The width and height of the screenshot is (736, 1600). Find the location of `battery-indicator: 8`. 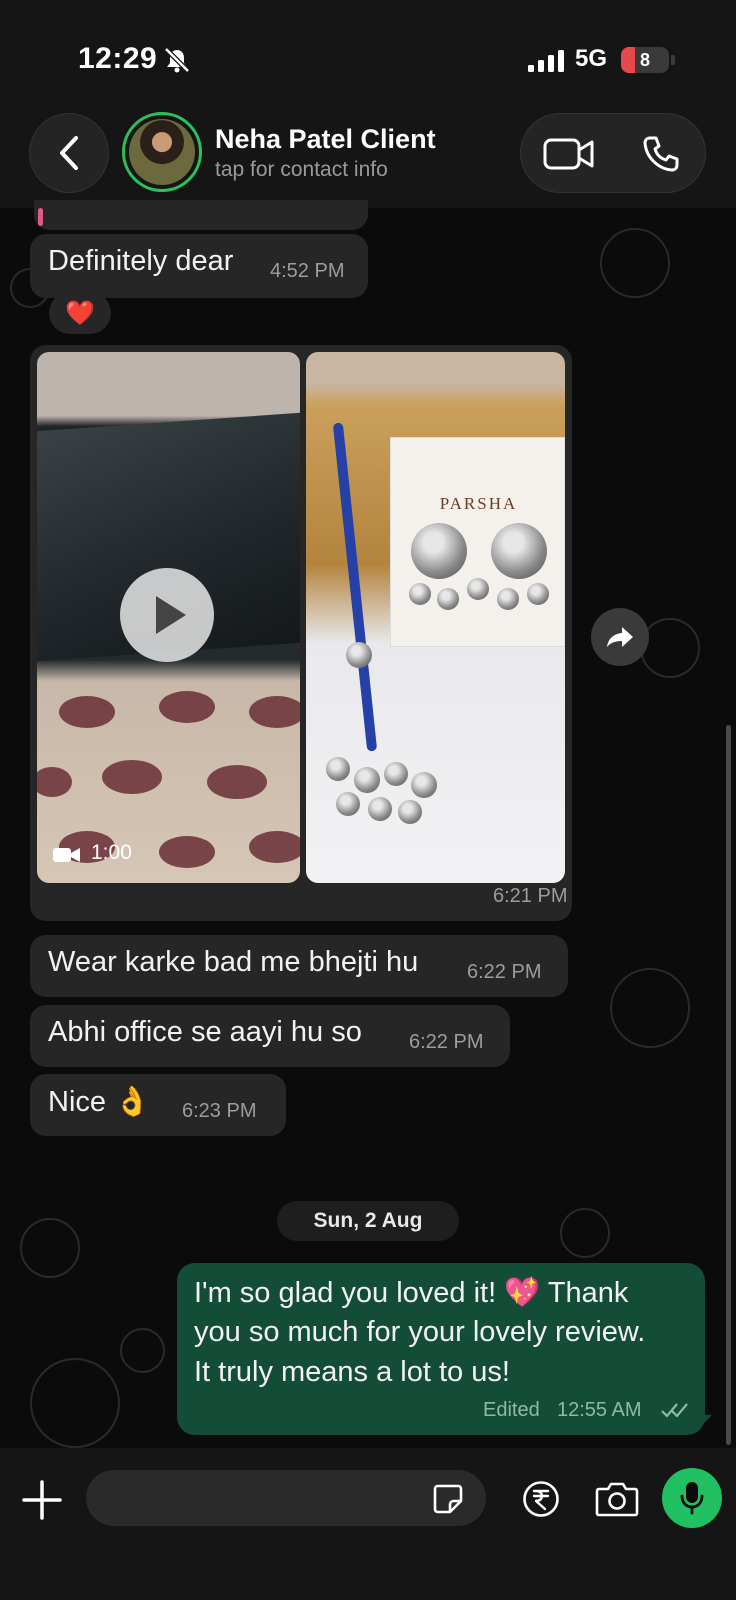

battery-indicator: 8 is located at coordinates (645, 60).